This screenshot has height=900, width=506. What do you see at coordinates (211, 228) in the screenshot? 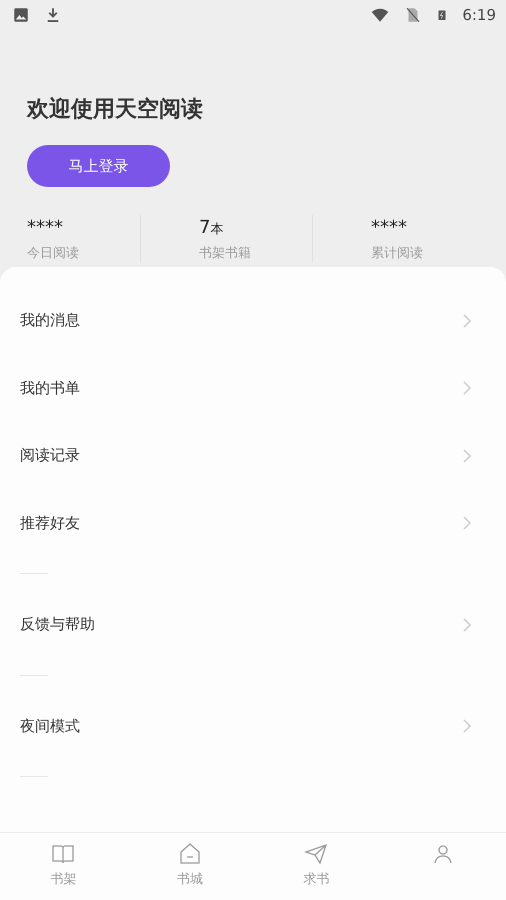
I see `stat-value: 7本` at bounding box center [211, 228].